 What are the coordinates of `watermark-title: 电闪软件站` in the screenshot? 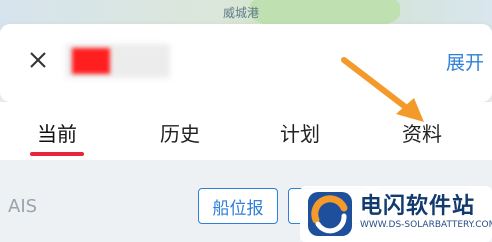 It's located at (418, 206).